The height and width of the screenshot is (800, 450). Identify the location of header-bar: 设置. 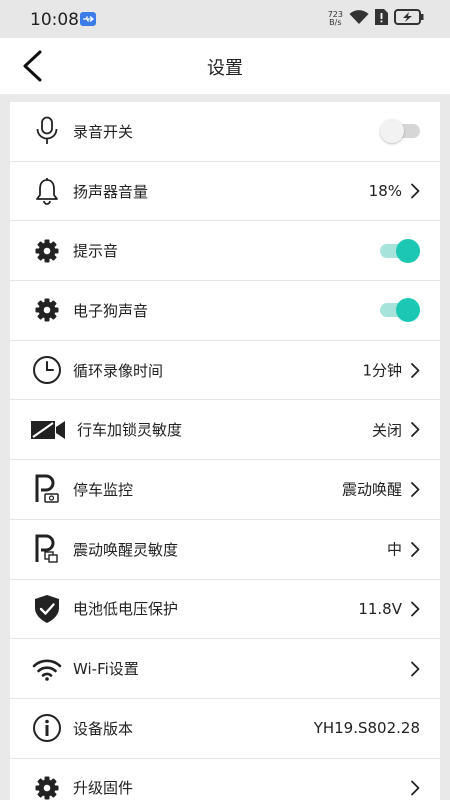
(225, 66).